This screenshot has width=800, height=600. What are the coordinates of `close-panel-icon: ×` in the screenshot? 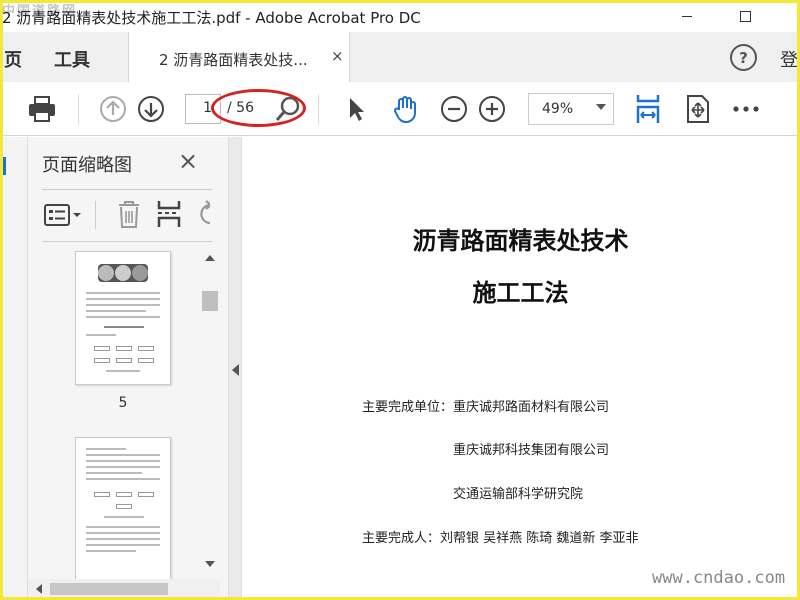 It's located at (188, 161).